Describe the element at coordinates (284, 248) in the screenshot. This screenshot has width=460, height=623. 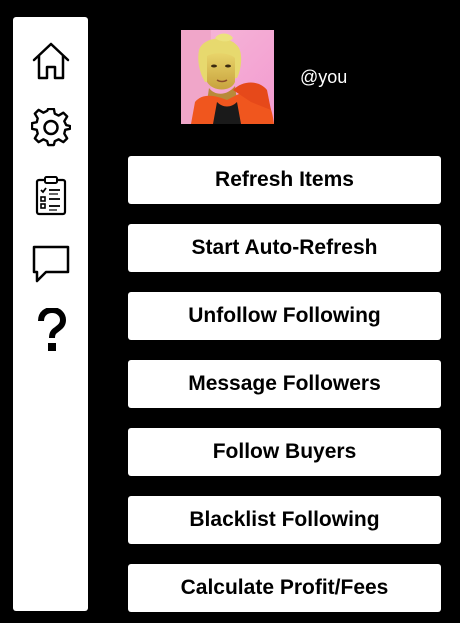
I see `start-auto-refresh-button: Start Auto-Refresh` at that location.